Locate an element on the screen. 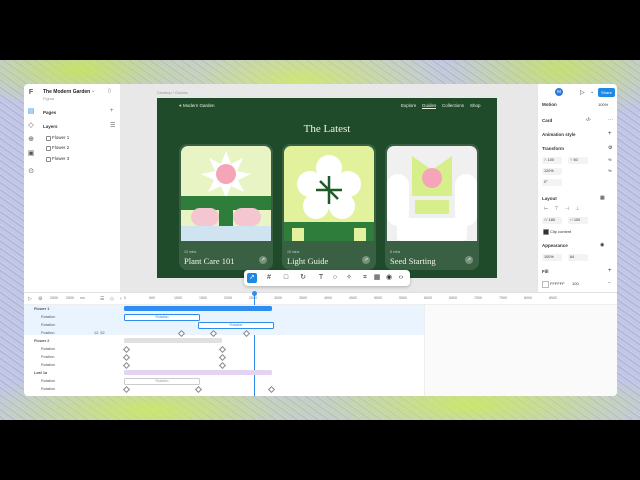 The width and height of the screenshot is (640, 480). nav-explore: Explore is located at coordinates (408, 105).